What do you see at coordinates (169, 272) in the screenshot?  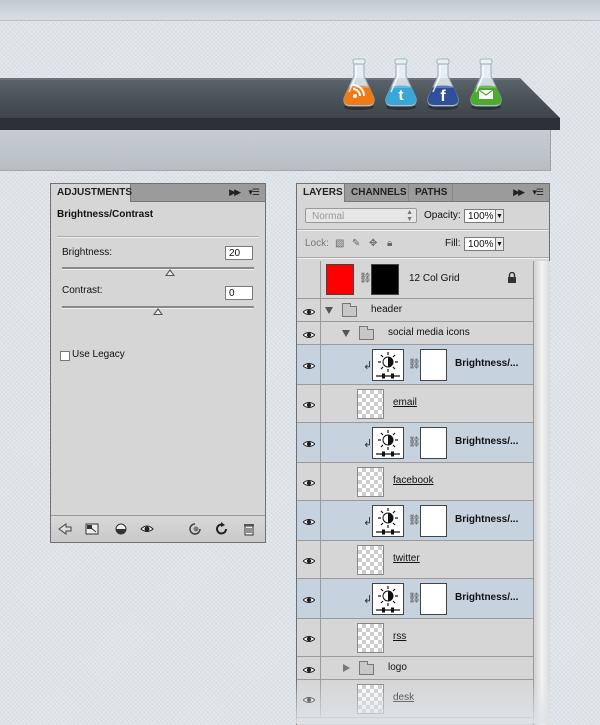 I see `brightness-slider-thumb` at bounding box center [169, 272].